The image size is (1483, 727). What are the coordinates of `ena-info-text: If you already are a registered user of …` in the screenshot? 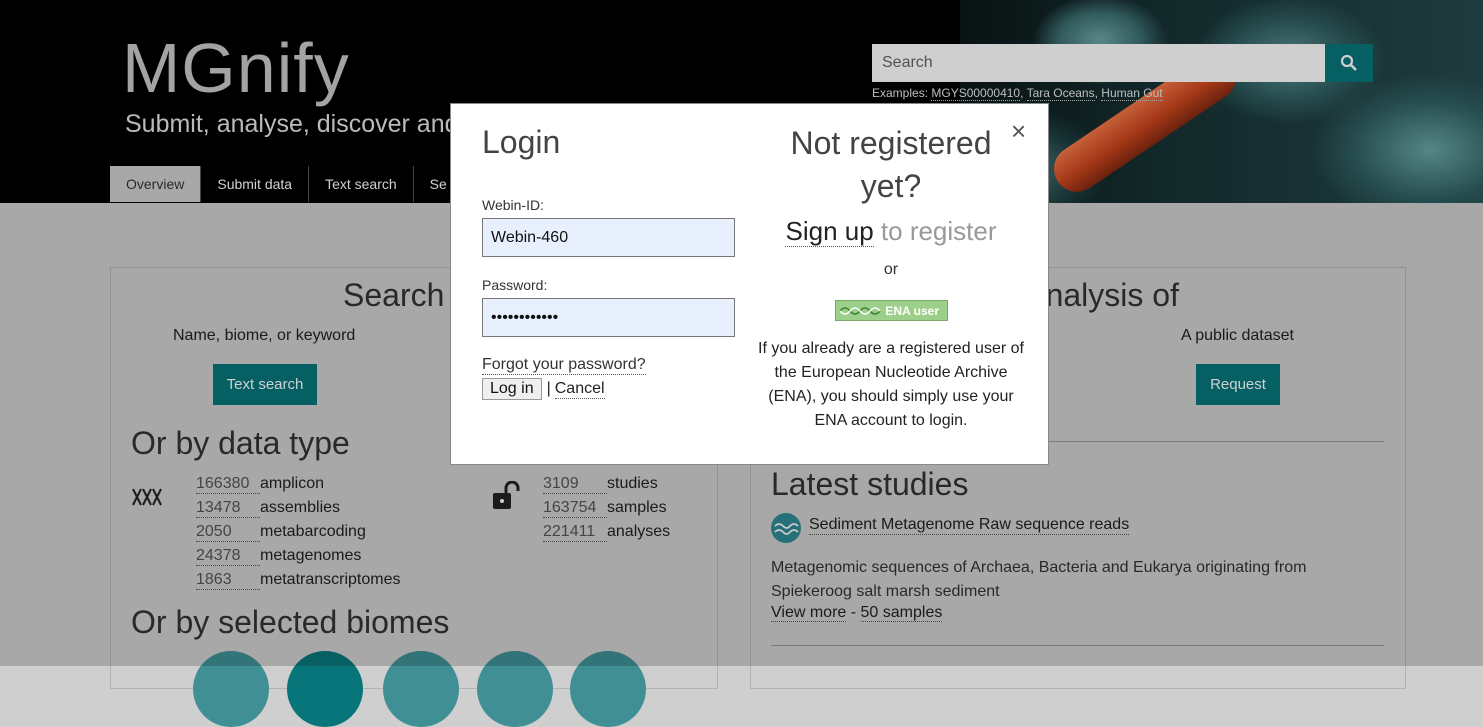 It's located at (891, 384).